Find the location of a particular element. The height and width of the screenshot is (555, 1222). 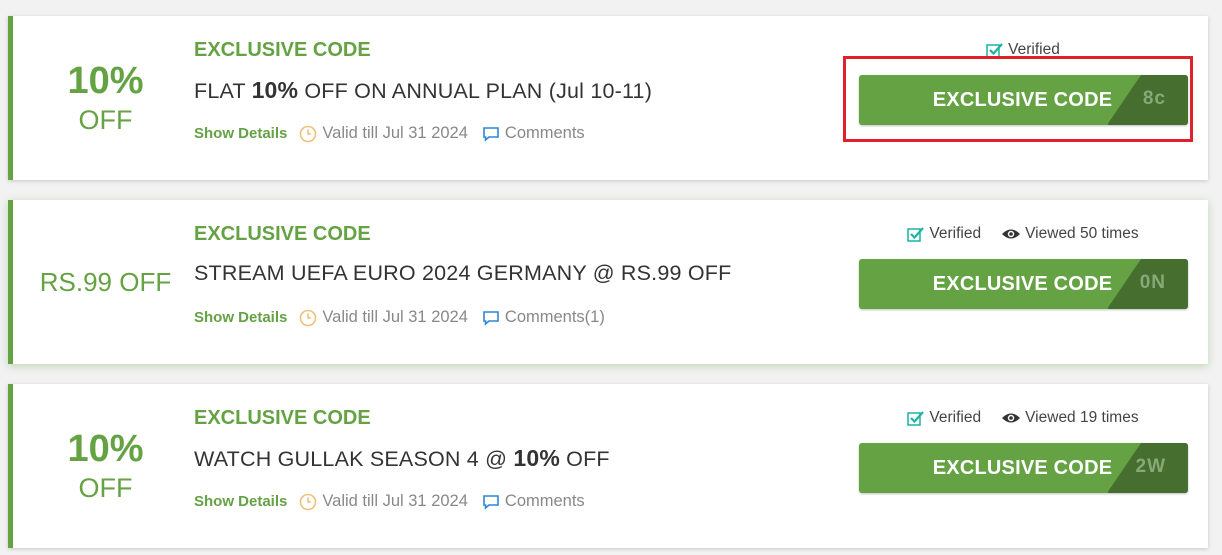

coupon-title-pre: WATCH GULLAK SEASON 4 @ is located at coordinates (354, 459).